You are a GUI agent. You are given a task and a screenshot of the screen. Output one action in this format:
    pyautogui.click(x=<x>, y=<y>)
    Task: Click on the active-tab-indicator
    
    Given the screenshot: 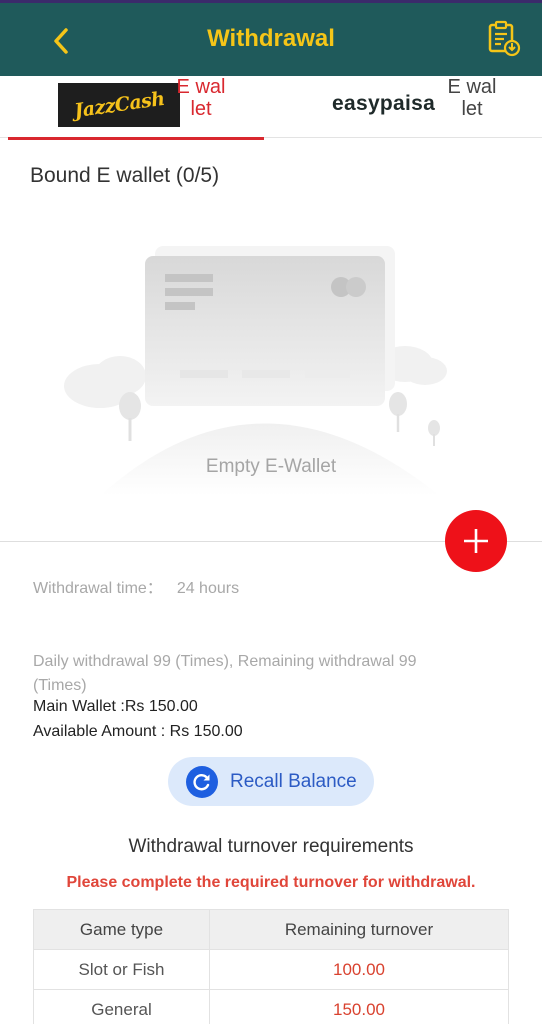 What is the action you would take?
    pyautogui.click(x=136, y=138)
    